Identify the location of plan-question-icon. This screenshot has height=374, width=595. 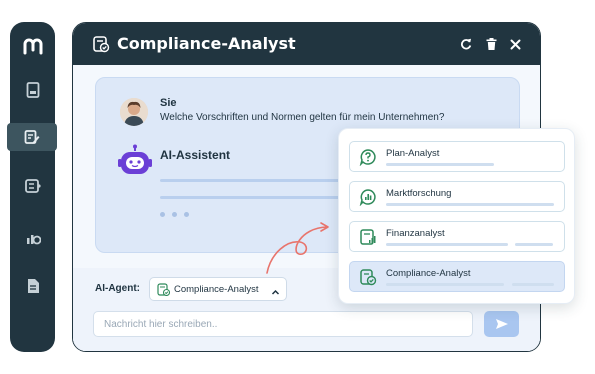
(368, 159).